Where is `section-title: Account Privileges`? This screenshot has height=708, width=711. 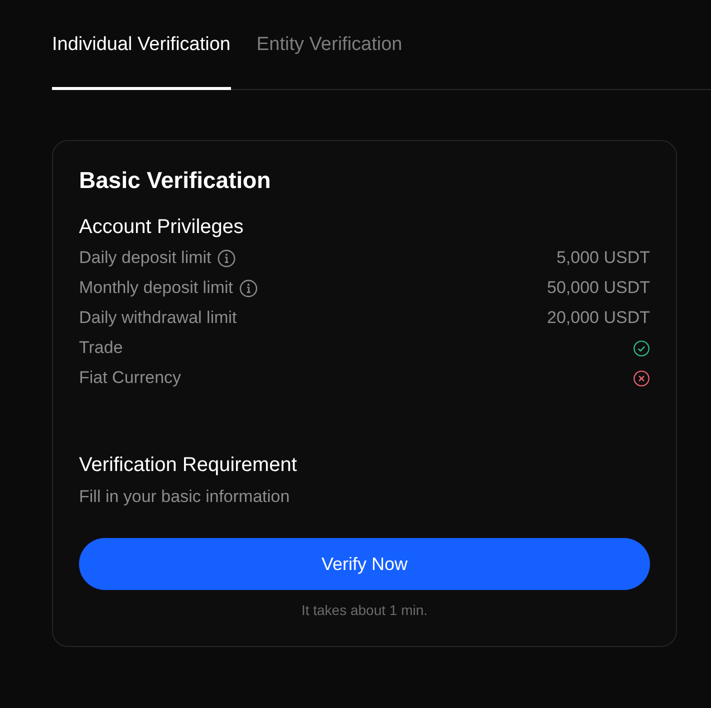 section-title: Account Privileges is located at coordinates (162, 227).